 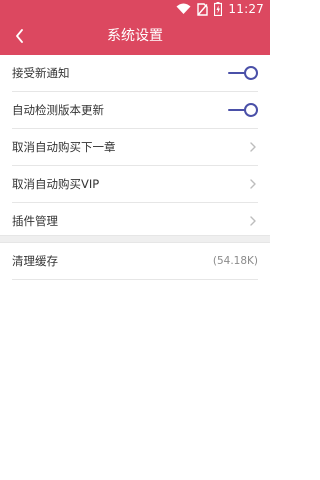 What do you see at coordinates (135, 110) in the screenshot?
I see `setting-auto-check-update: 自动检测版本更新` at bounding box center [135, 110].